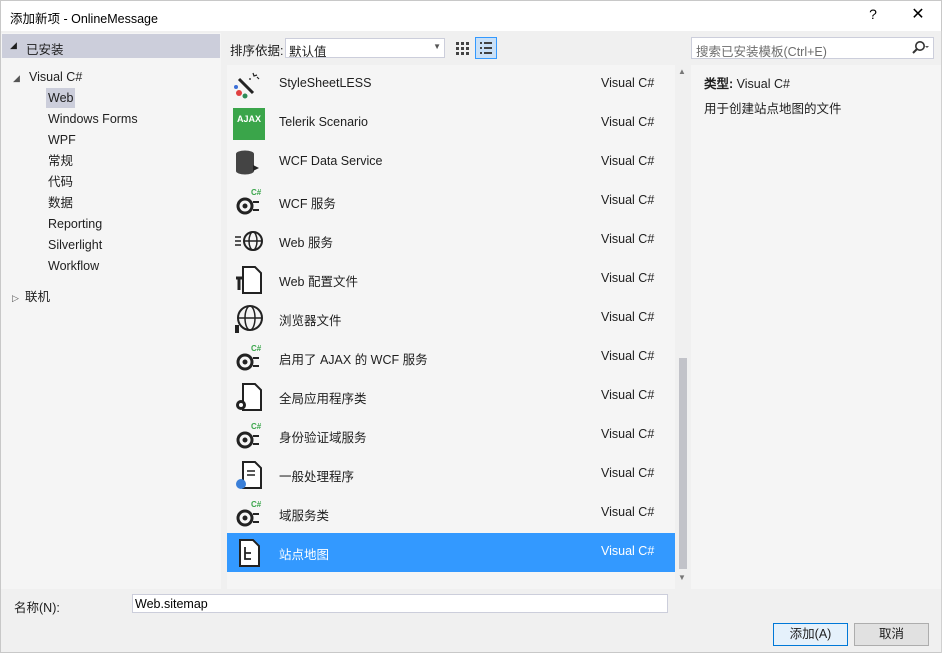 The width and height of the screenshot is (942, 653). Describe the element at coordinates (249, 241) in the screenshot. I see `web-service-icon` at that location.